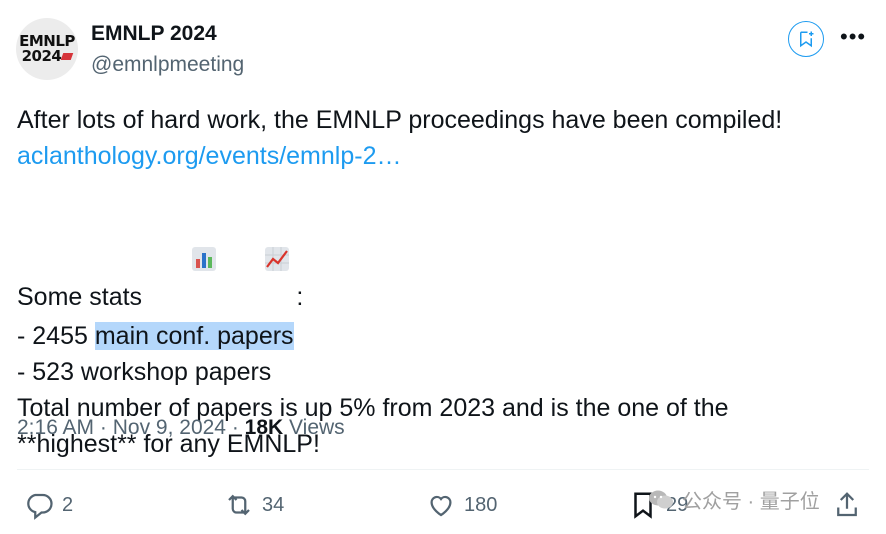  I want to click on repost-count: 34, so click(273, 504).